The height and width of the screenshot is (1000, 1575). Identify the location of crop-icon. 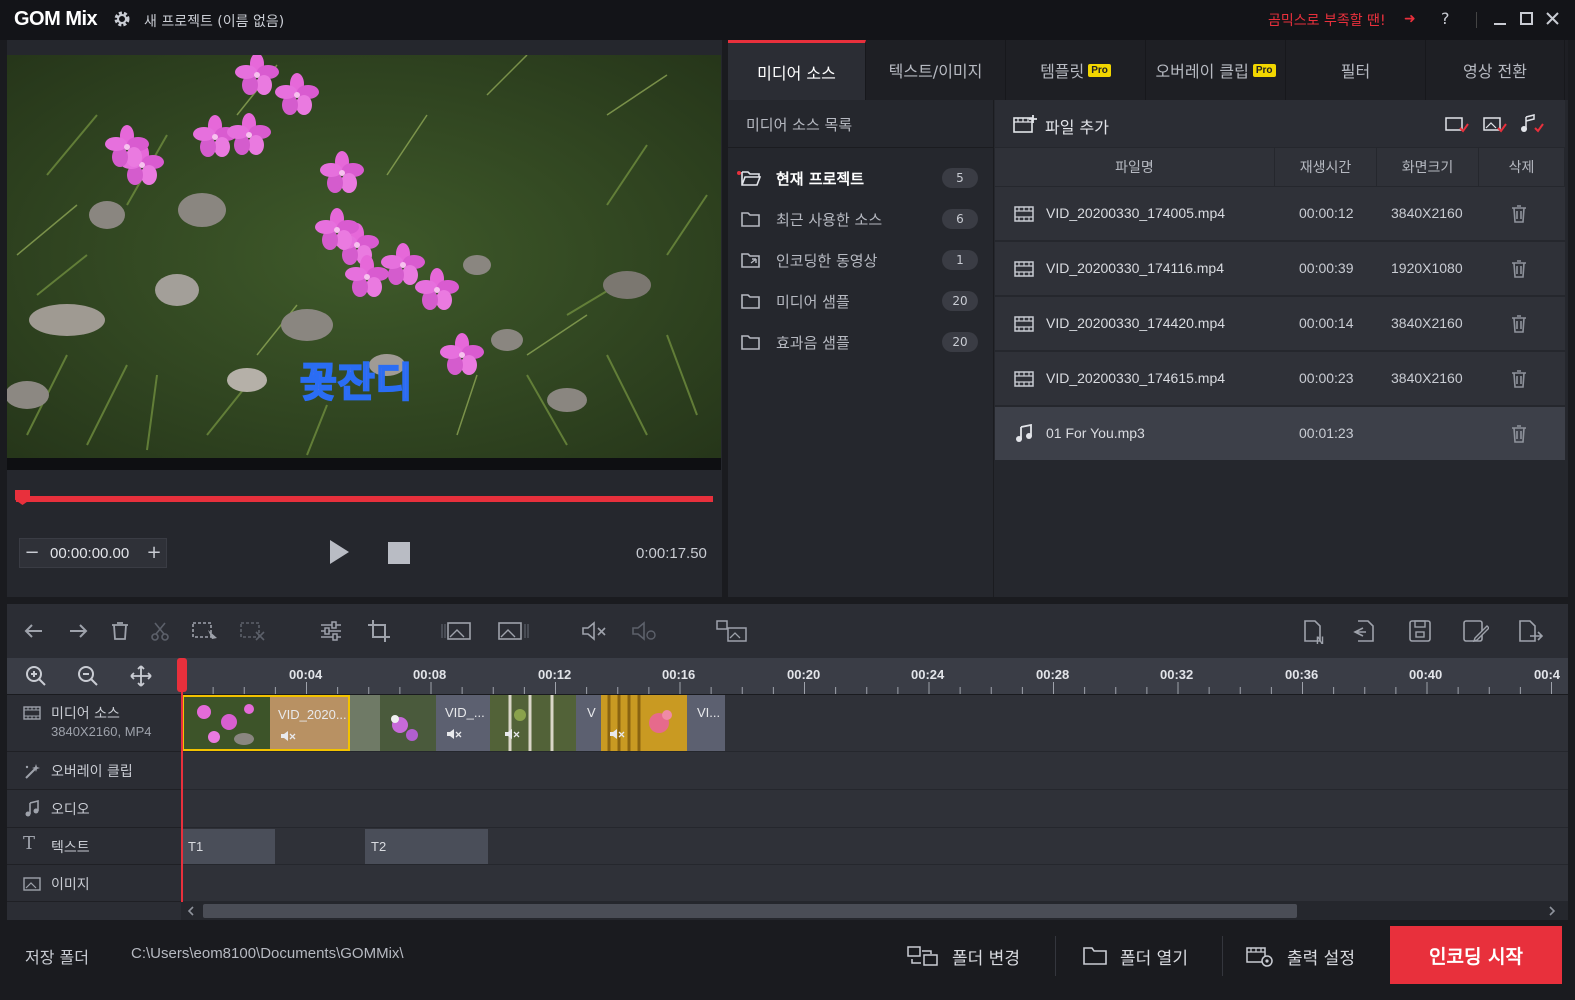
(379, 631).